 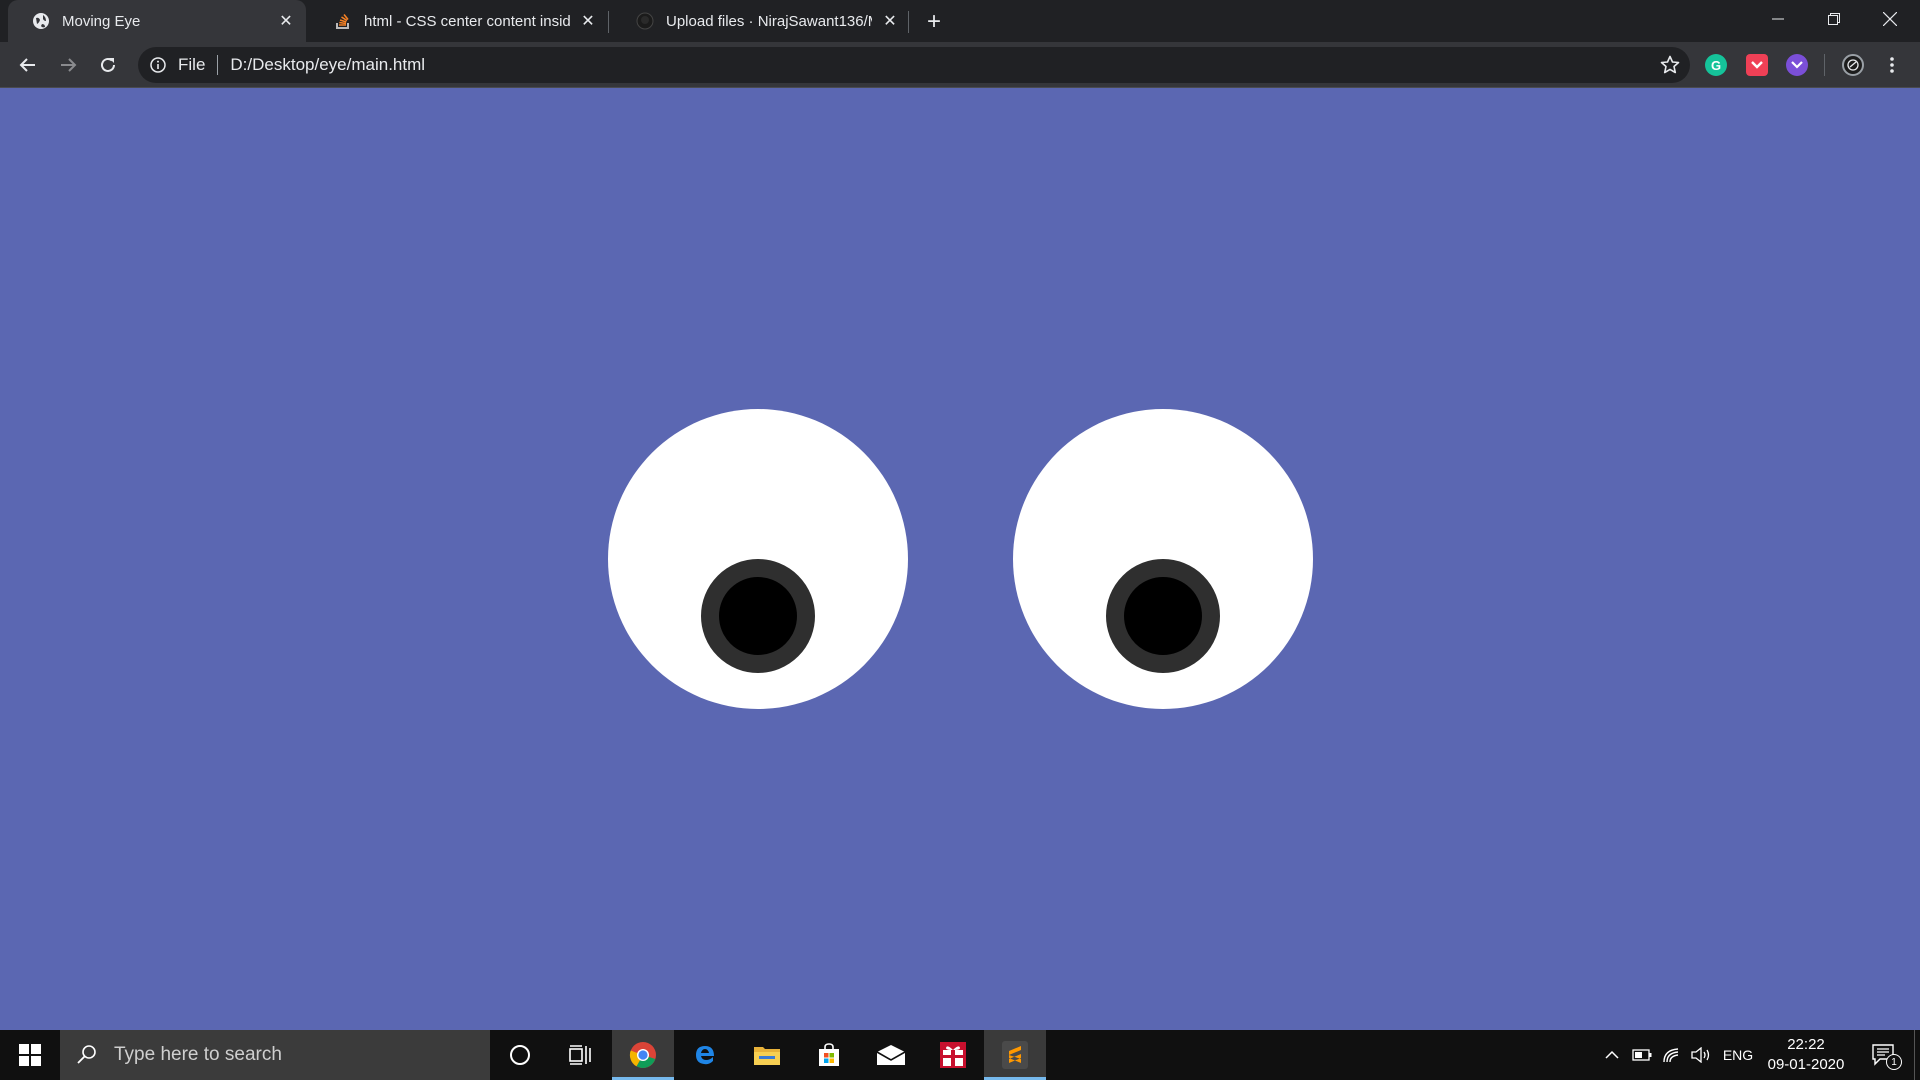 I want to click on show-hidden-icons-button, so click(x=1612, y=1055).